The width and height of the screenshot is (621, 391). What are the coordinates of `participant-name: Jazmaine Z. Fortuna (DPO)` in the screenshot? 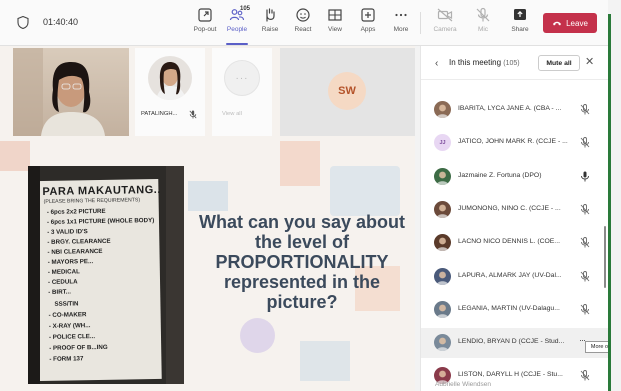 It's located at (500, 175).